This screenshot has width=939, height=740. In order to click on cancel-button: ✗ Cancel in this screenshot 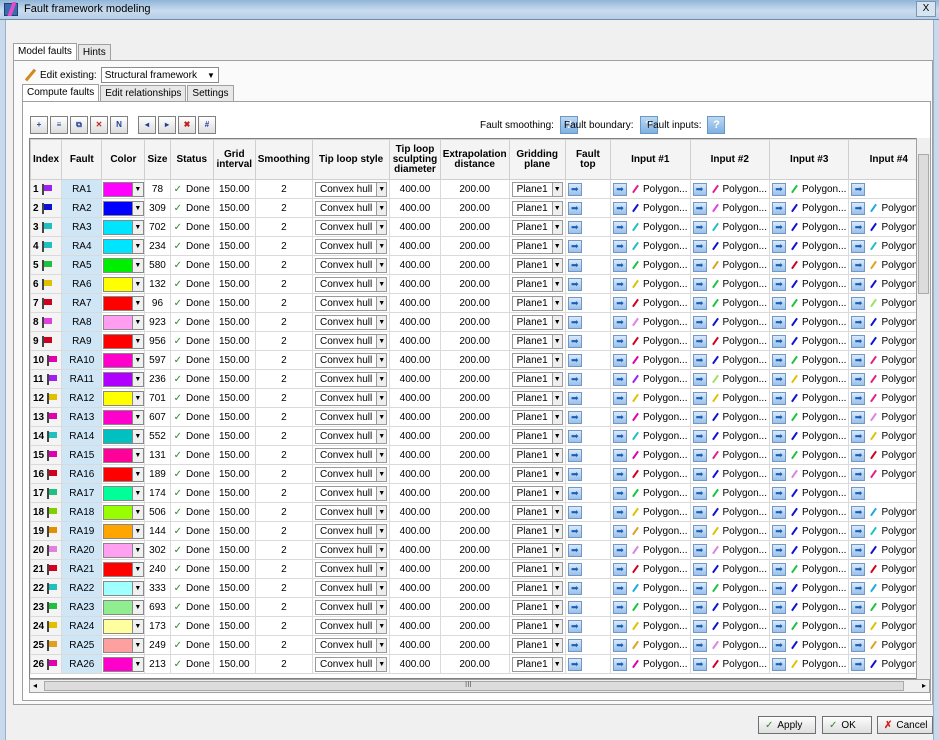, I will do `click(905, 725)`.